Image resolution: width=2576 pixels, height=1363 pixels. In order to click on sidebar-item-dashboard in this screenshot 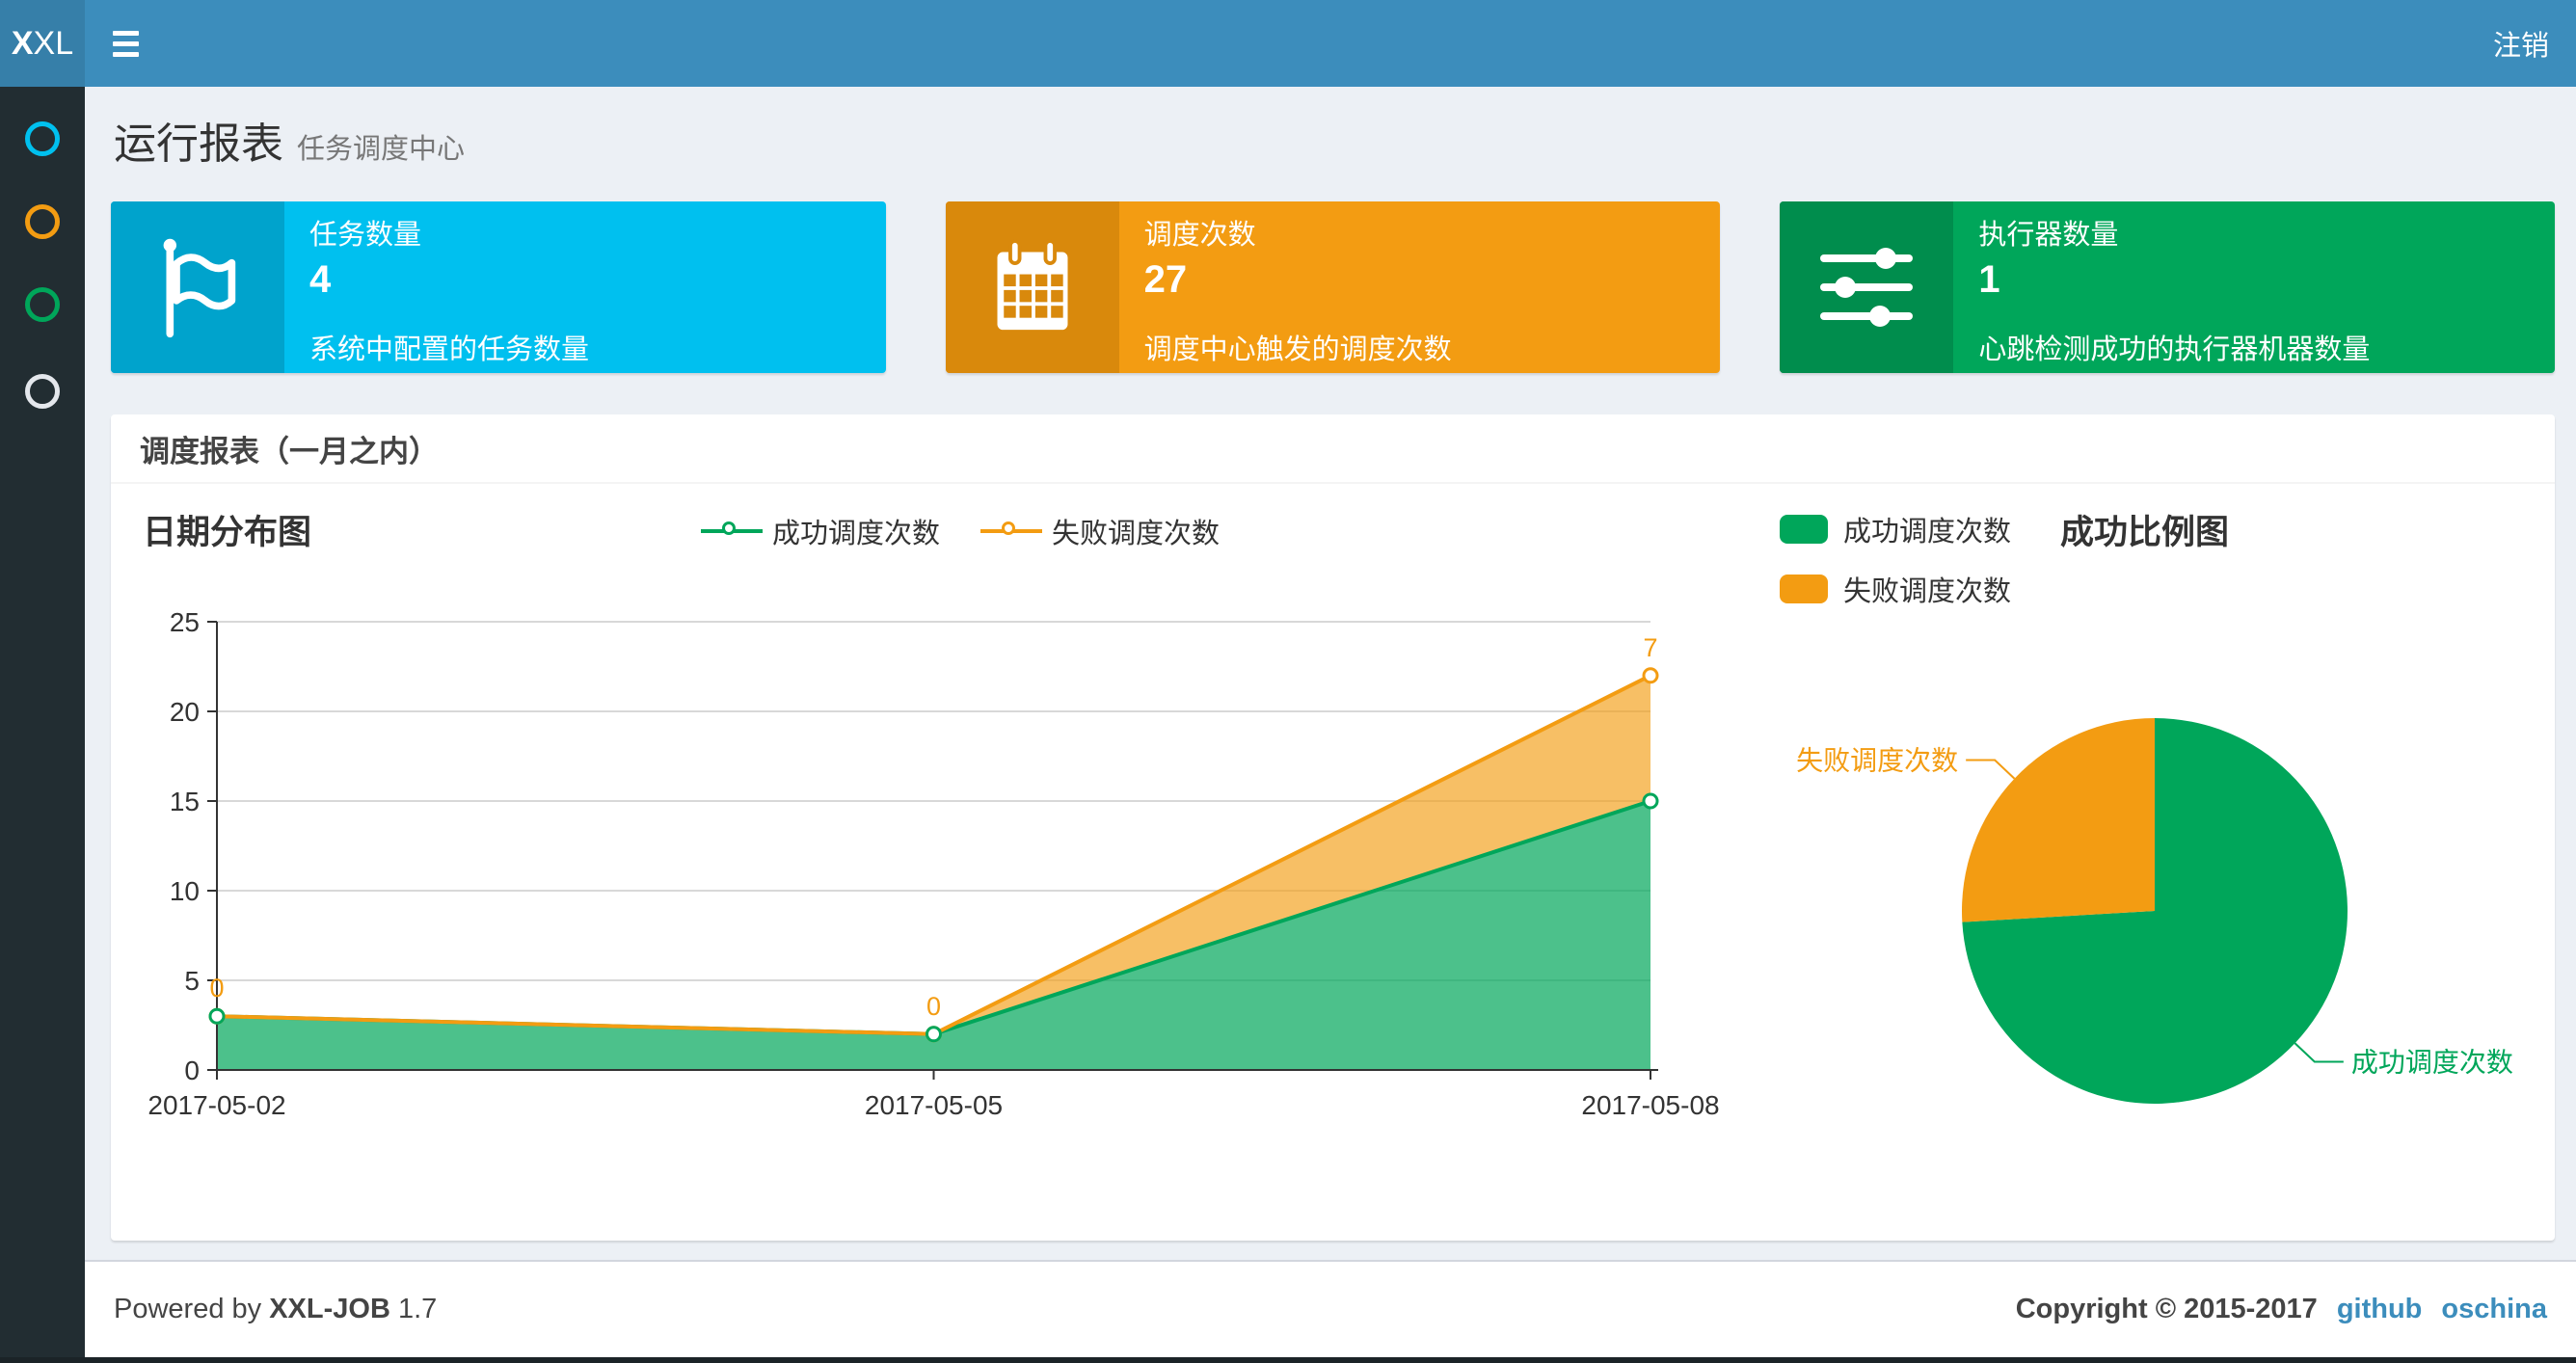, I will do `click(42, 138)`.